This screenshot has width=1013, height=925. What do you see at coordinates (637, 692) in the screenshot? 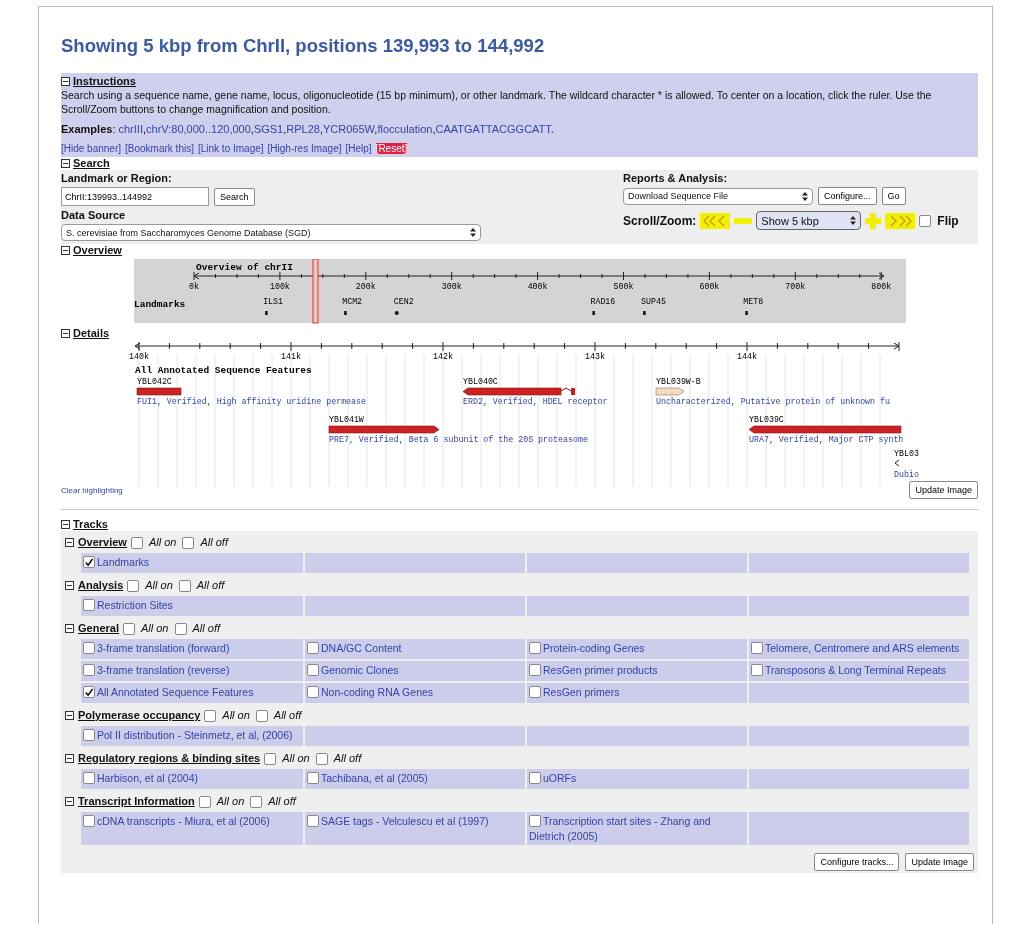
I see `track-option: ResGen primers` at bounding box center [637, 692].